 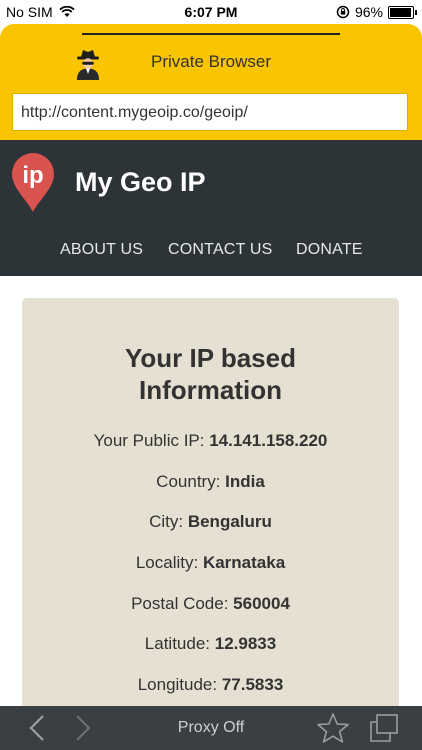 What do you see at coordinates (329, 250) in the screenshot?
I see `nav-donate: DONATE` at bounding box center [329, 250].